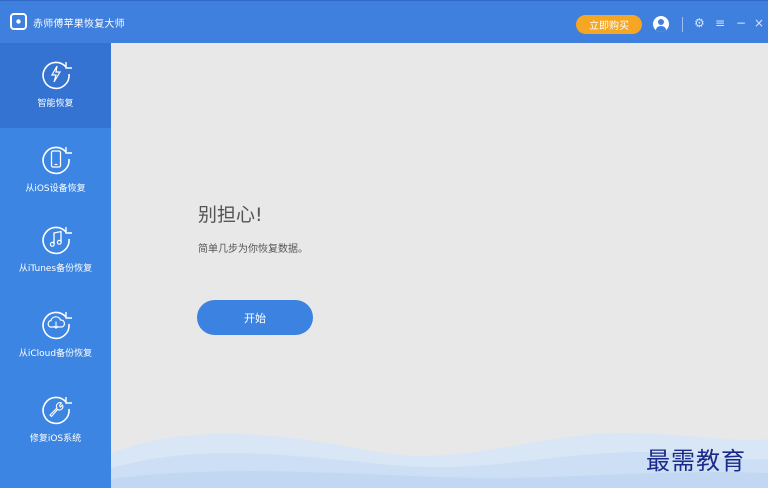 The image size is (768, 488). What do you see at coordinates (55, 354) in the screenshot?
I see `sidebar-item-label: 从iCloud备份恢复` at bounding box center [55, 354].